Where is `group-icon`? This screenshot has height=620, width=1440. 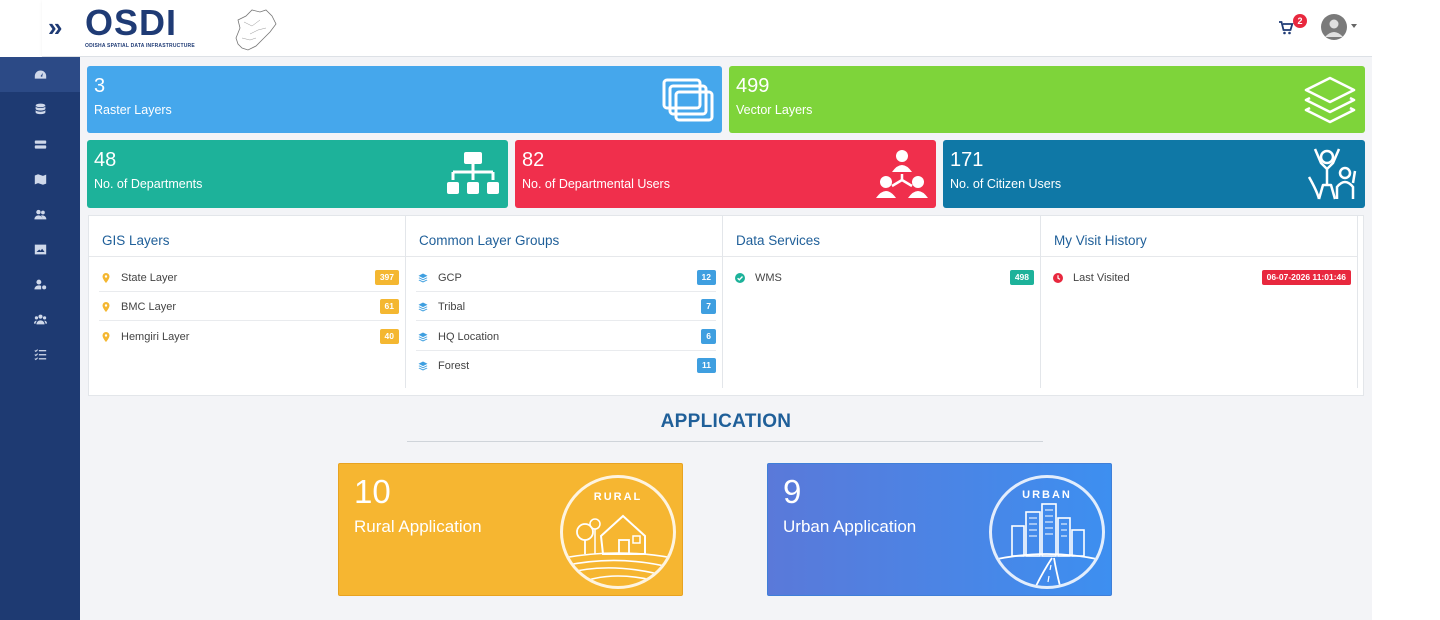 group-icon is located at coordinates (40, 319).